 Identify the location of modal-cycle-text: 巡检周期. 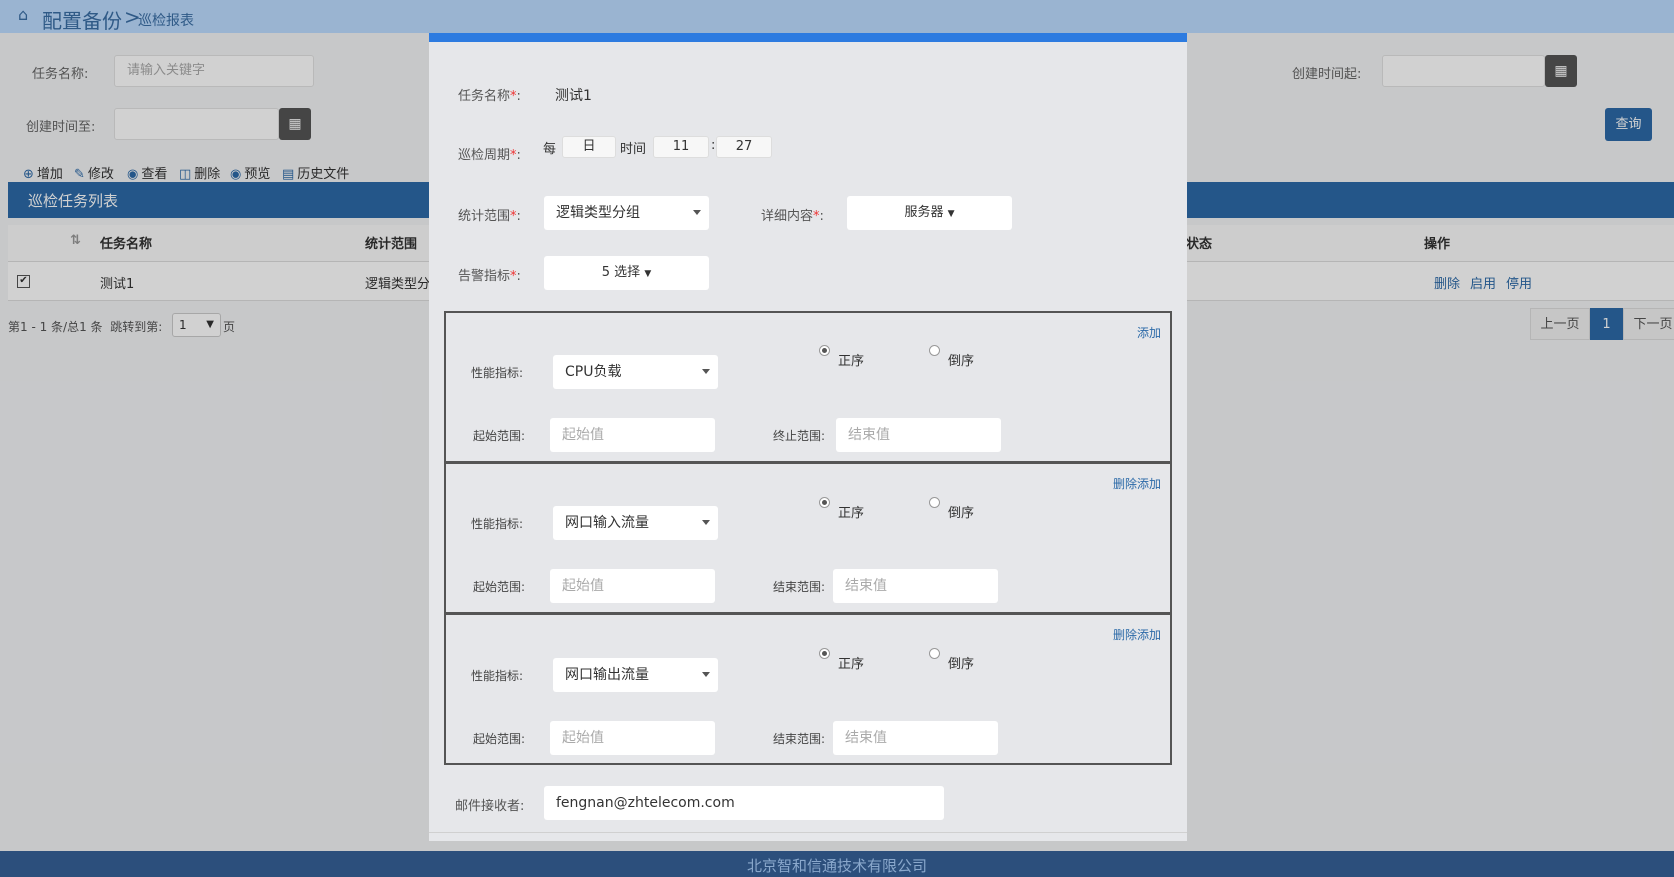
(484, 155).